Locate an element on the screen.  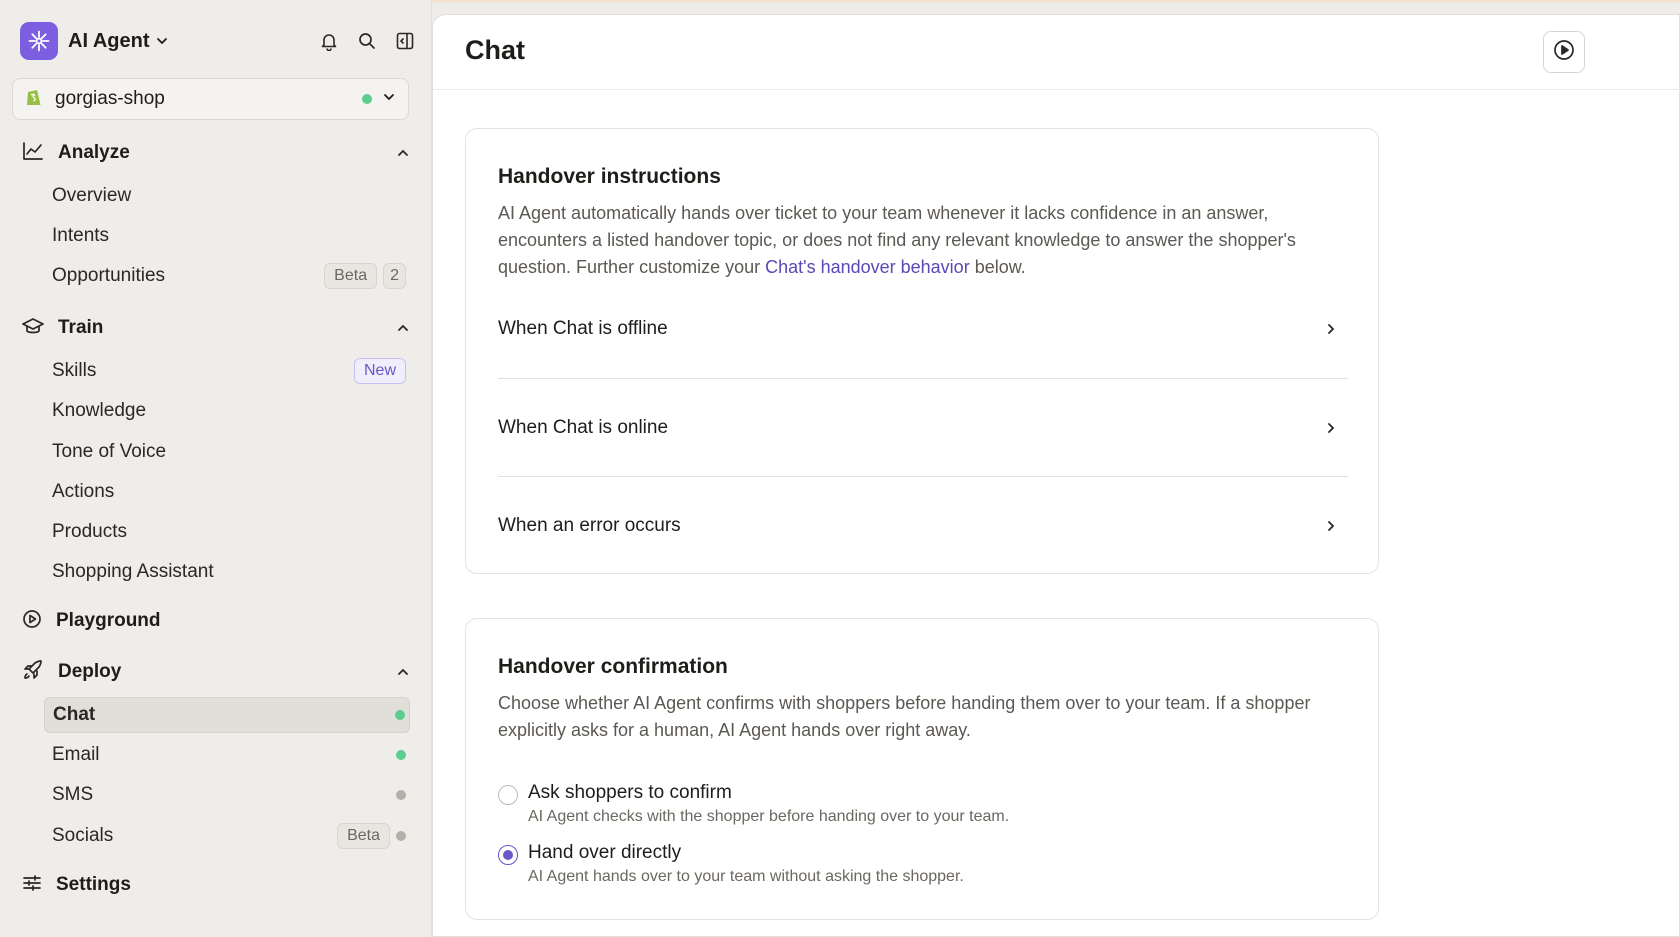
rocket-icon is located at coordinates (33, 672).